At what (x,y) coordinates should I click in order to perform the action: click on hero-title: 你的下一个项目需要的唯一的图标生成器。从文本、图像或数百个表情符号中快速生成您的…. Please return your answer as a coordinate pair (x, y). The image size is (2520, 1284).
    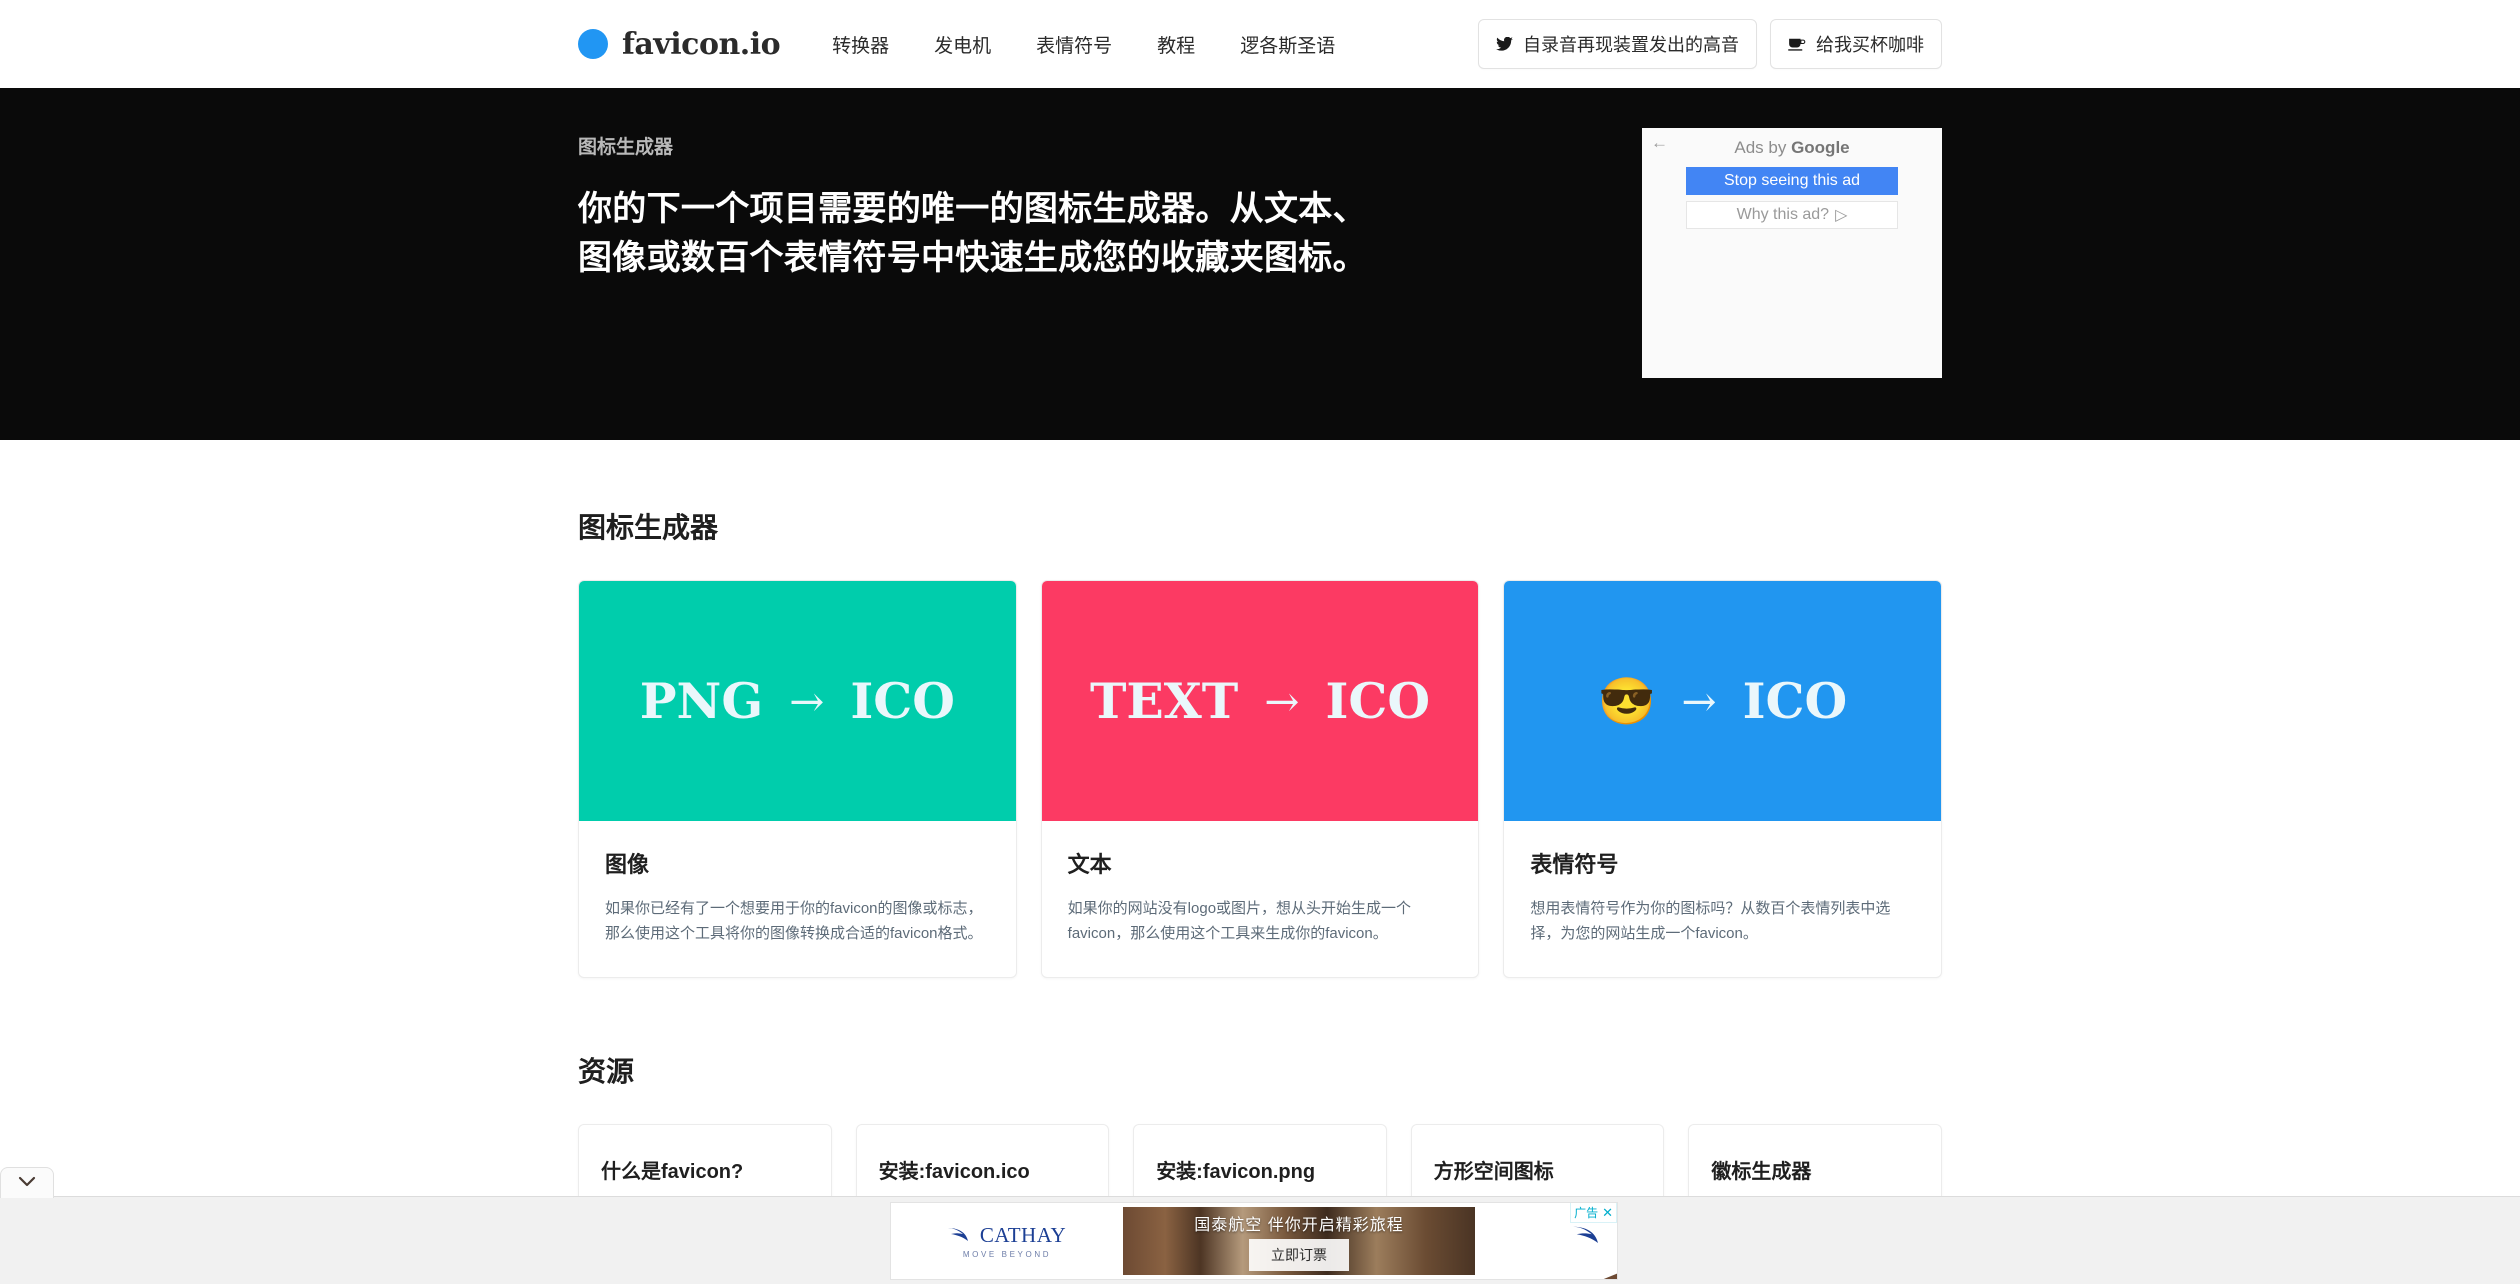
    Looking at the image, I should click on (972, 233).